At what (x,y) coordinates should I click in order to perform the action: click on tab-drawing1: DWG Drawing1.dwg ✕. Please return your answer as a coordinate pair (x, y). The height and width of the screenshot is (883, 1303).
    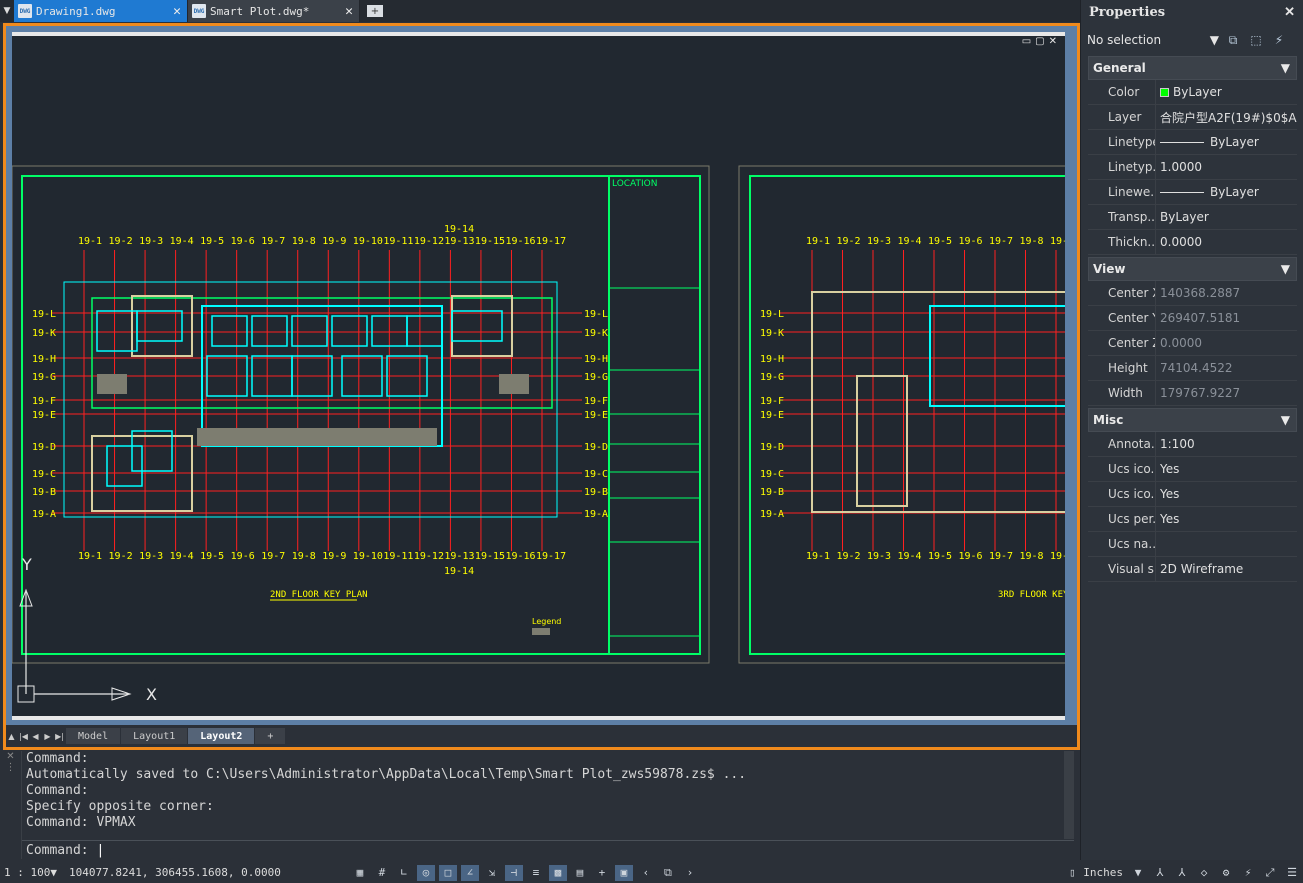
    Looking at the image, I should click on (101, 11).